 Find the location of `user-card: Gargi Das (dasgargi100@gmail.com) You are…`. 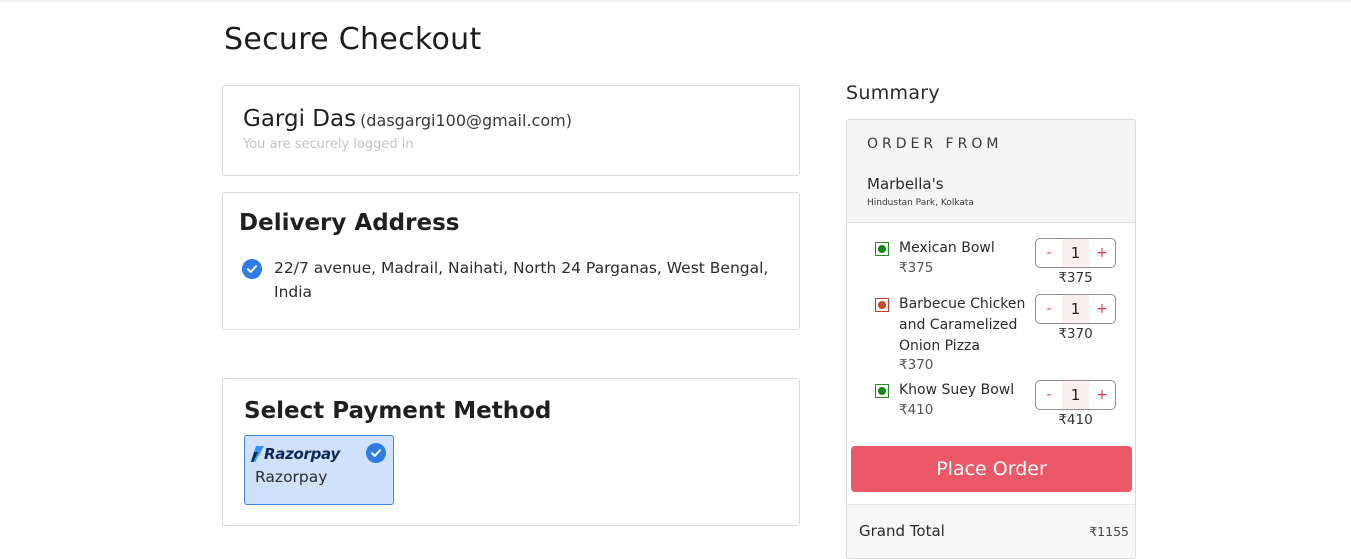

user-card: Gargi Das (dasgargi100@gmail.com) You are… is located at coordinates (511, 130).